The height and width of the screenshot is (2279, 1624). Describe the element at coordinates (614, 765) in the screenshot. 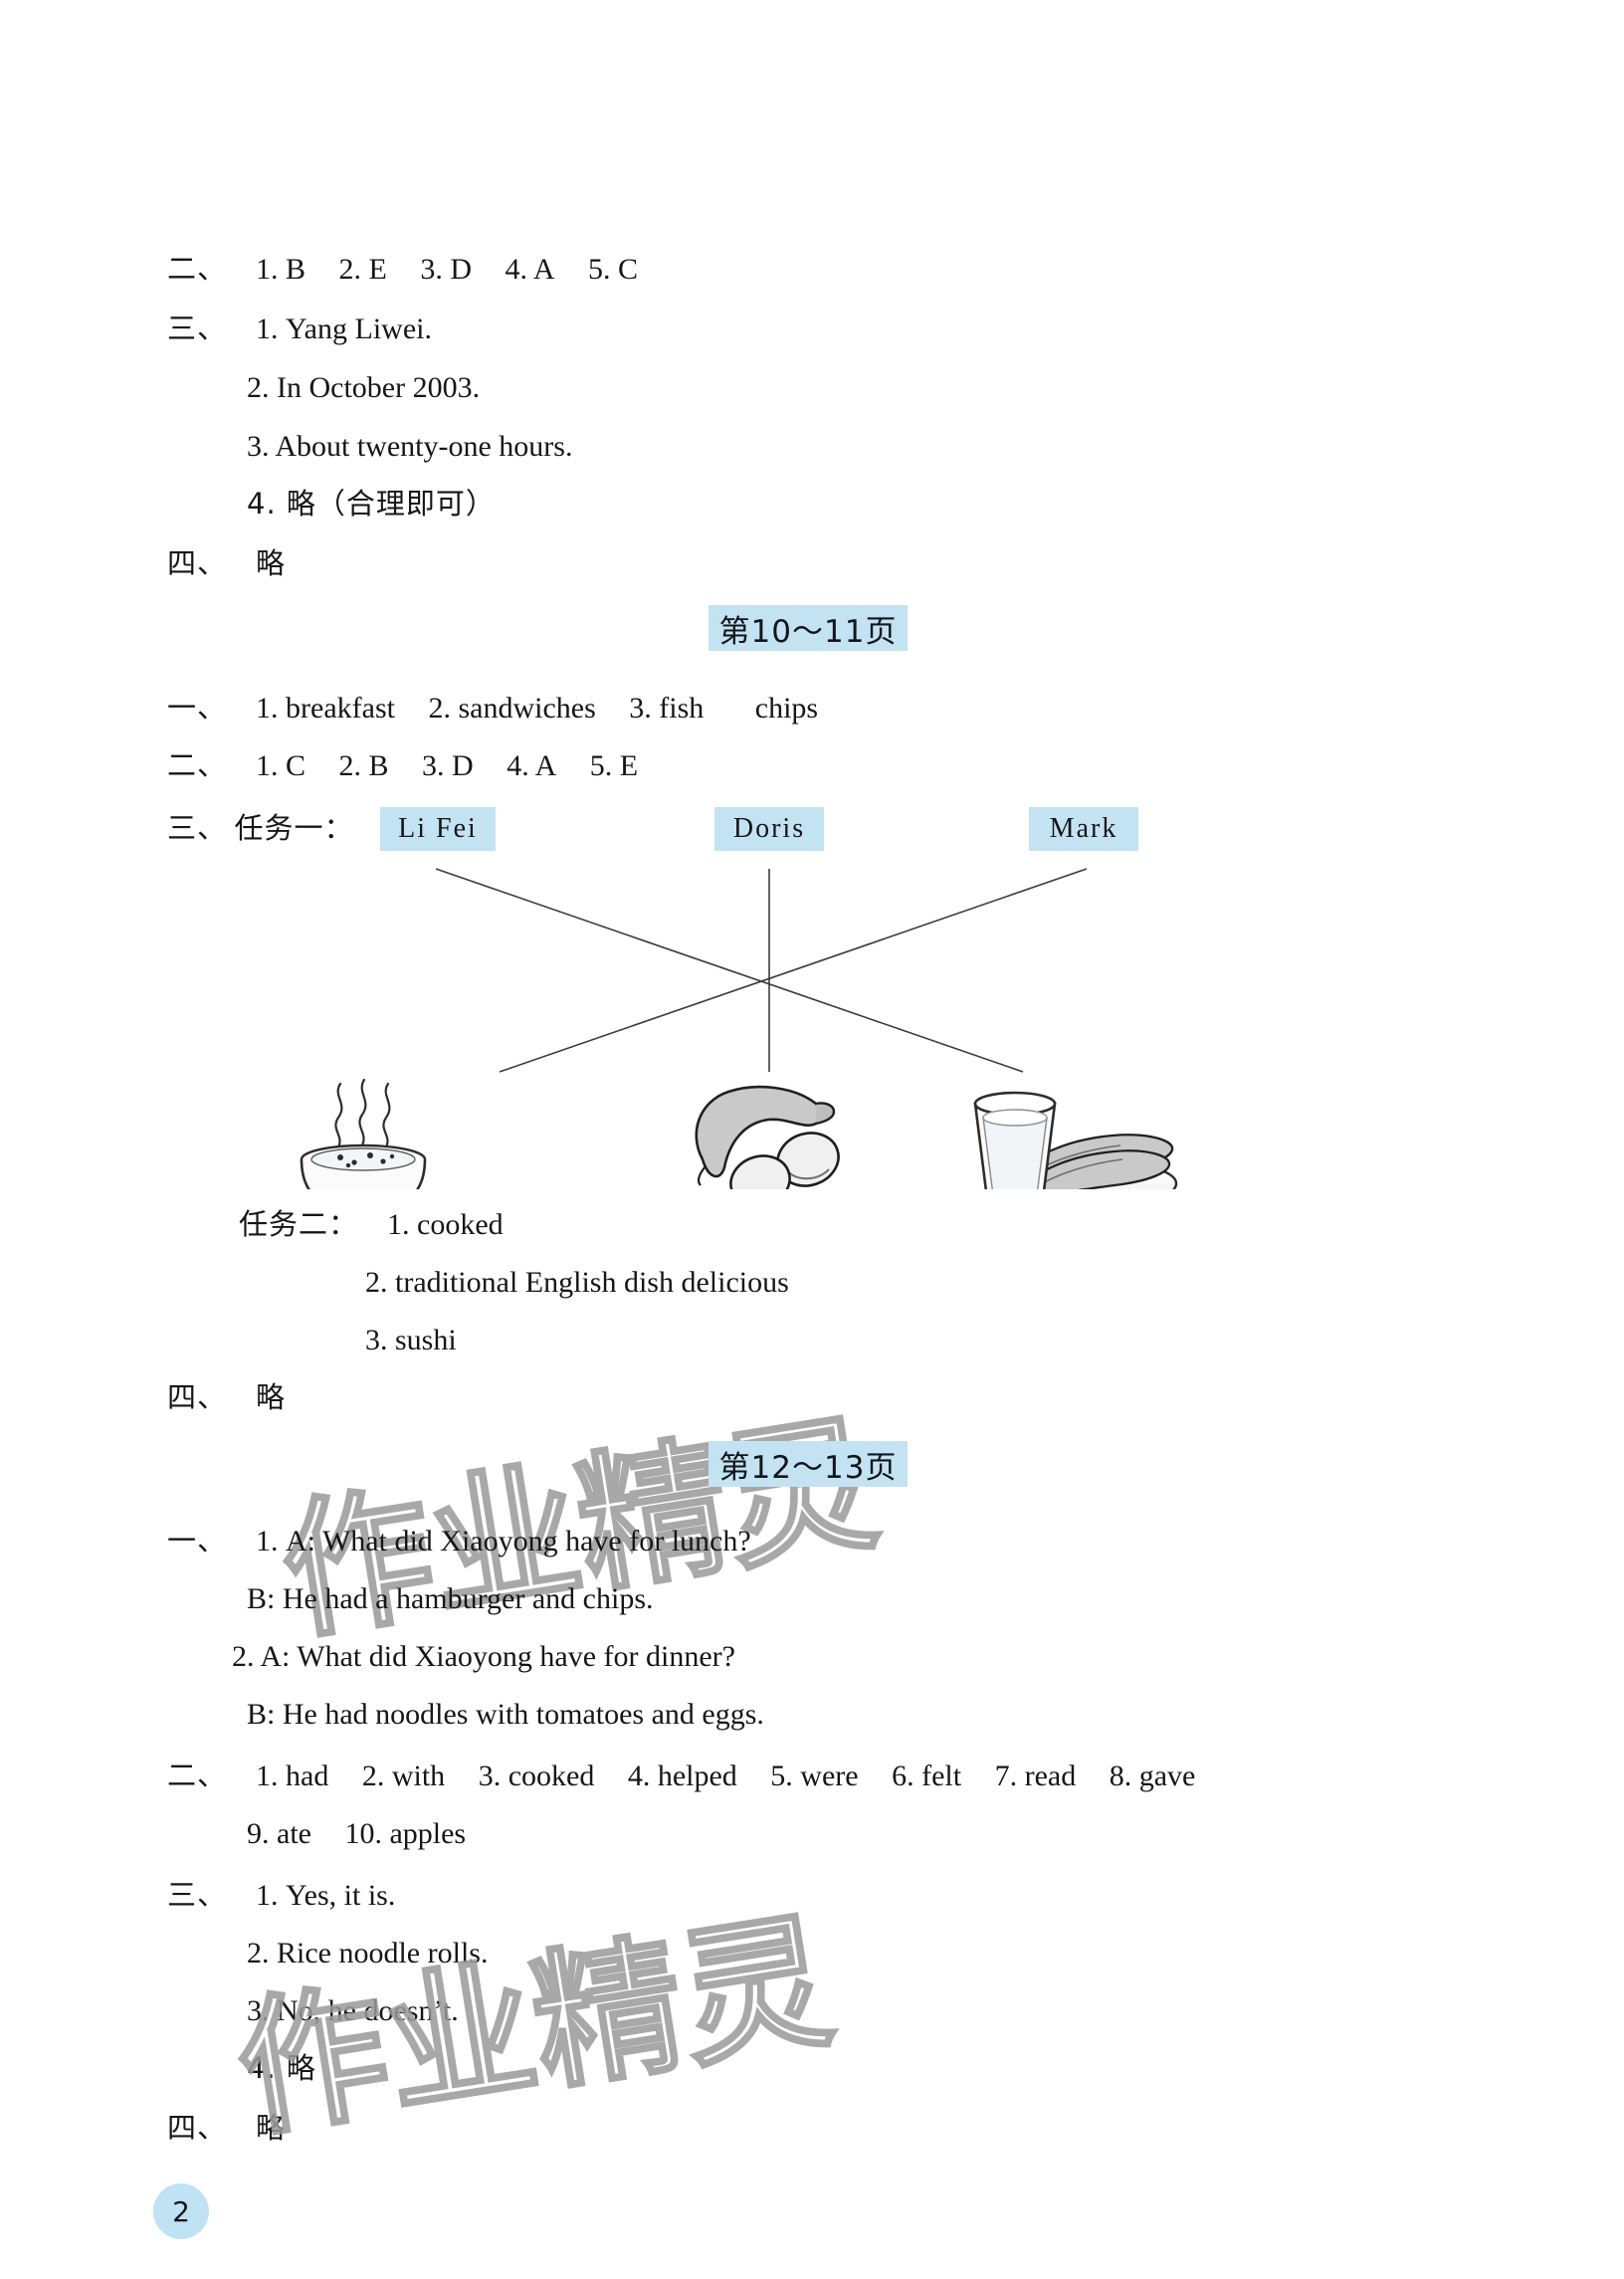

I see `answer-item: 5. E` at that location.